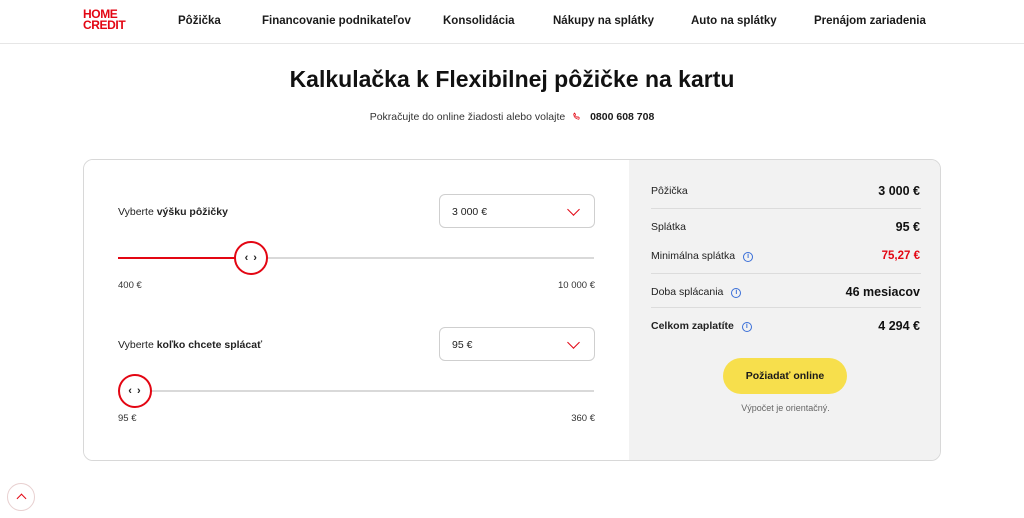  What do you see at coordinates (583, 418) in the screenshot?
I see `payment-max-label: 360 €` at bounding box center [583, 418].